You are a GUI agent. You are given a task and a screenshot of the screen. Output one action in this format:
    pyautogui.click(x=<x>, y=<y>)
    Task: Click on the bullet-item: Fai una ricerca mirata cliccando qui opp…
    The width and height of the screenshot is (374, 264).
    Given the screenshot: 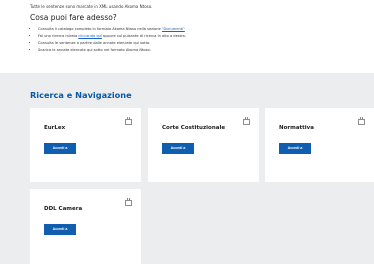 What is the action you would take?
    pyautogui.click(x=112, y=36)
    